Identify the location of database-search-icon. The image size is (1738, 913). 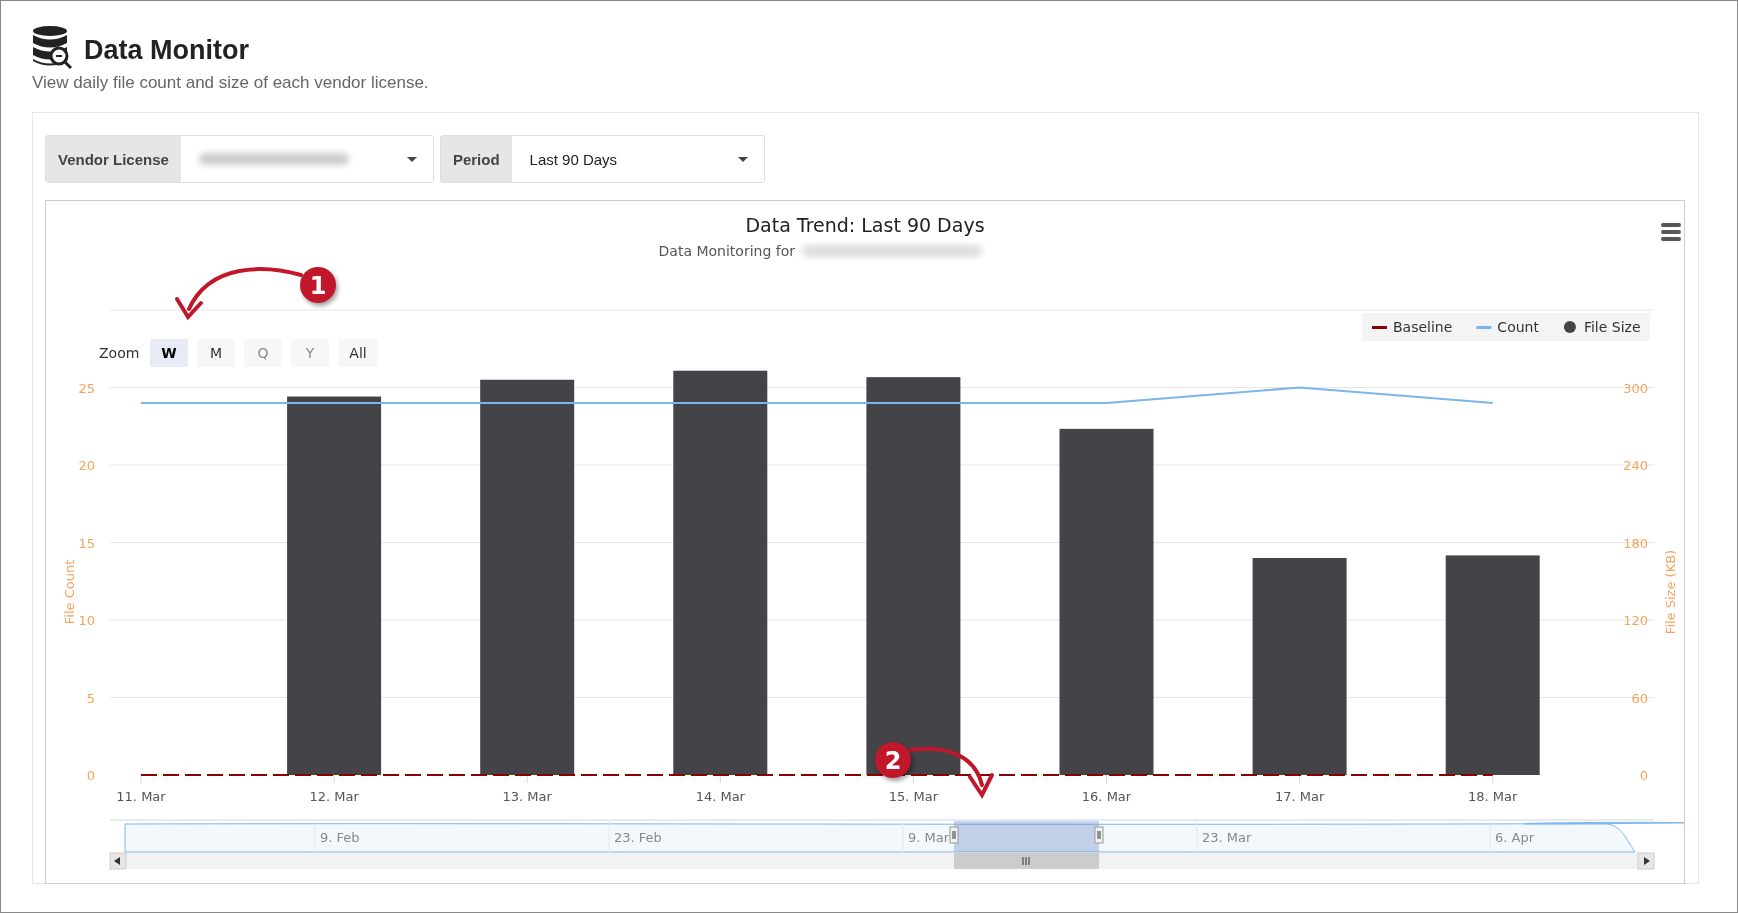
(52, 47).